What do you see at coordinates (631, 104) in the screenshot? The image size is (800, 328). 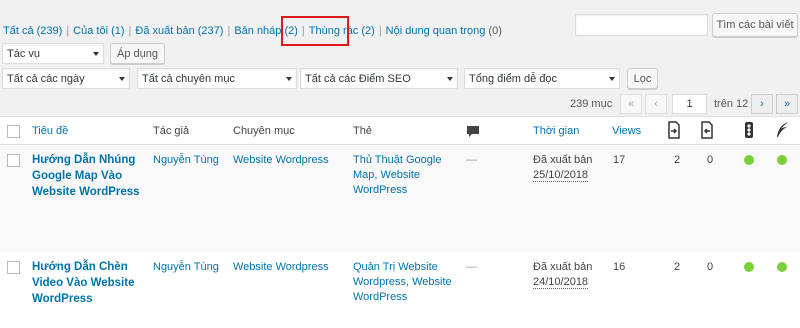 I see `first-page-button: «` at bounding box center [631, 104].